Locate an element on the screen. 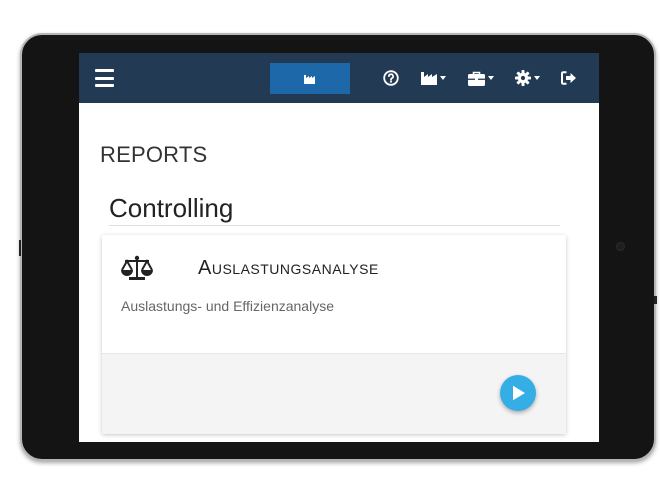  settings-dropdown is located at coordinates (527, 78).